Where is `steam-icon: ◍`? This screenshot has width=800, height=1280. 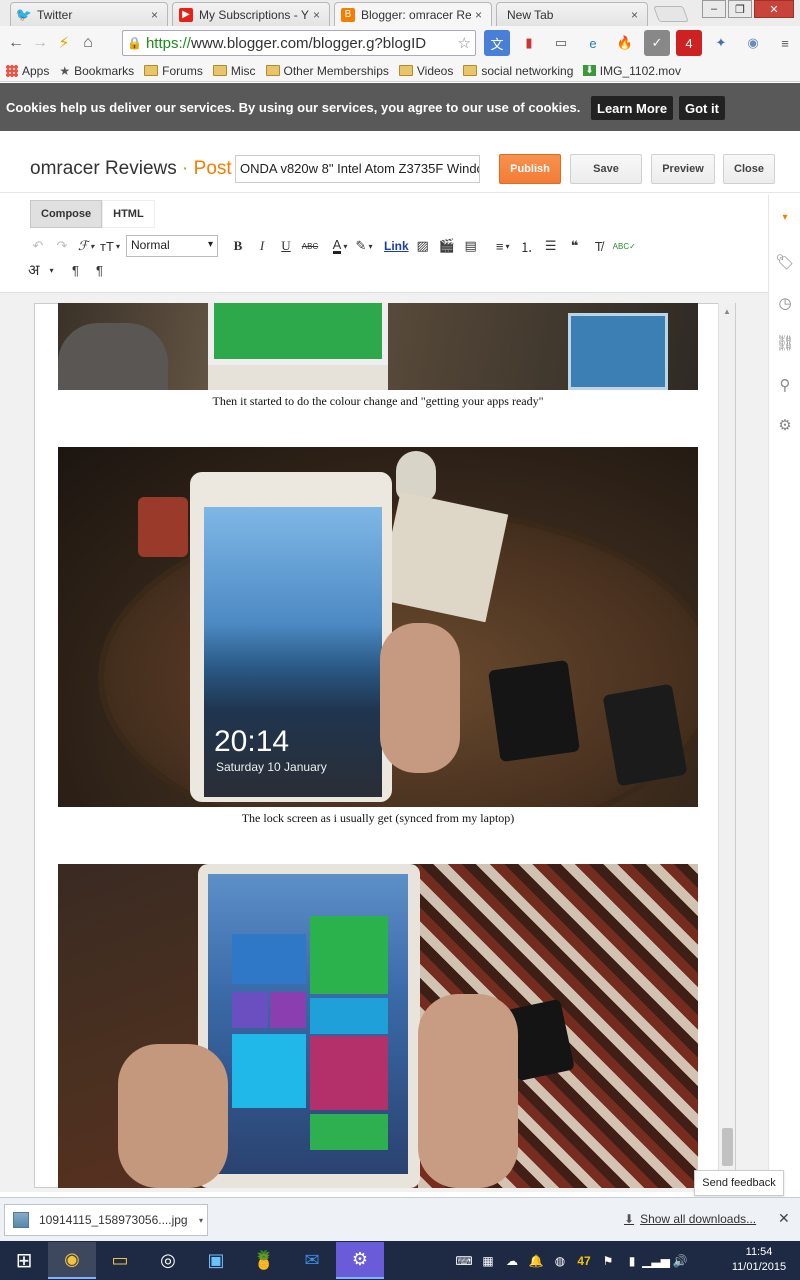
steam-icon: ◍ is located at coordinates (560, 1261).